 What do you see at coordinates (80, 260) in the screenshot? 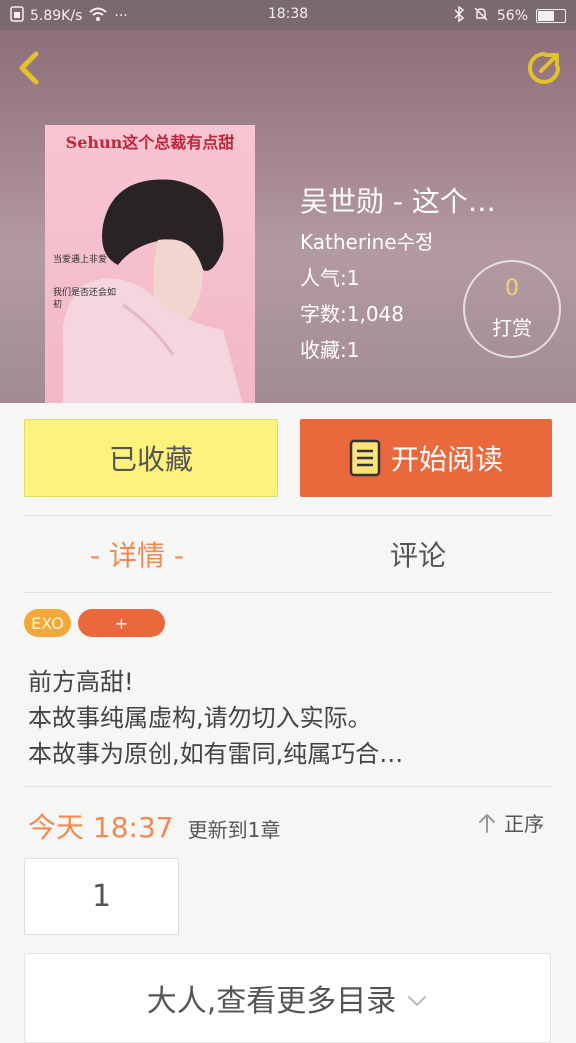
I see `cover-tagline-1: 当爱遇上非爱` at bounding box center [80, 260].